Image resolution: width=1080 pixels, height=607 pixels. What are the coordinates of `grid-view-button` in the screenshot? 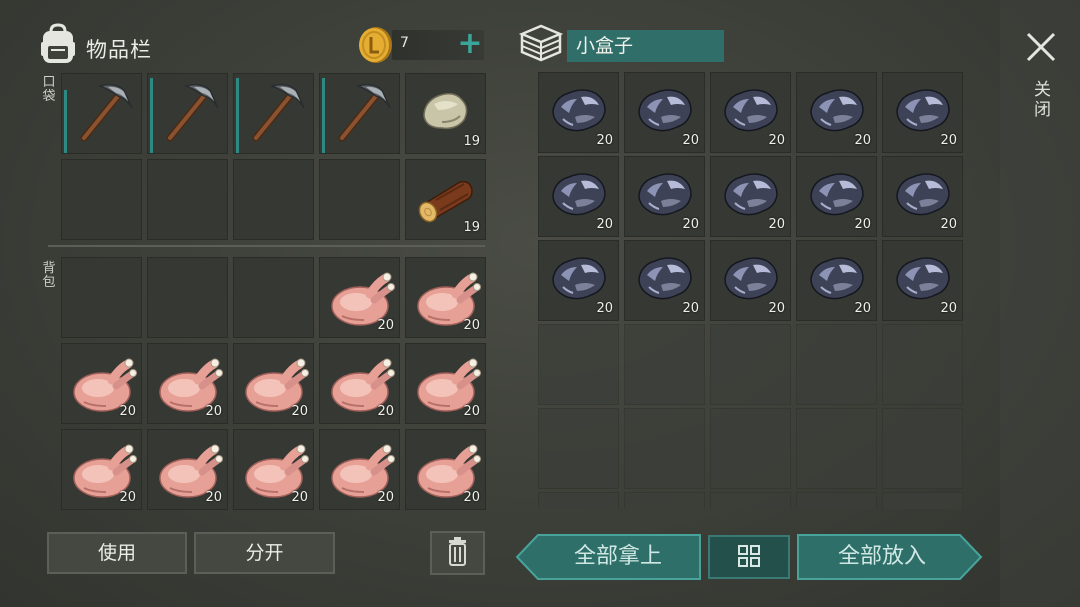 It's located at (749, 557).